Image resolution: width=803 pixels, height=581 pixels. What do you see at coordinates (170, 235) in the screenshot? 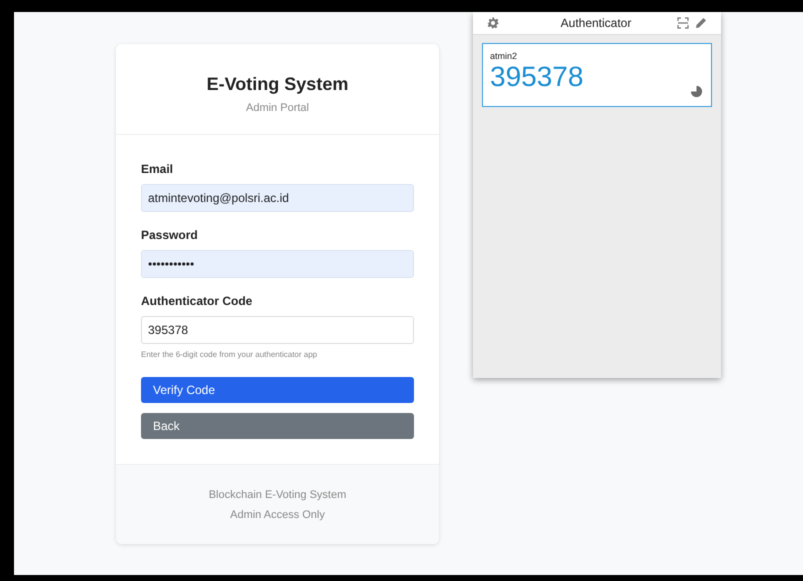
I see `field-label: Password` at bounding box center [170, 235].